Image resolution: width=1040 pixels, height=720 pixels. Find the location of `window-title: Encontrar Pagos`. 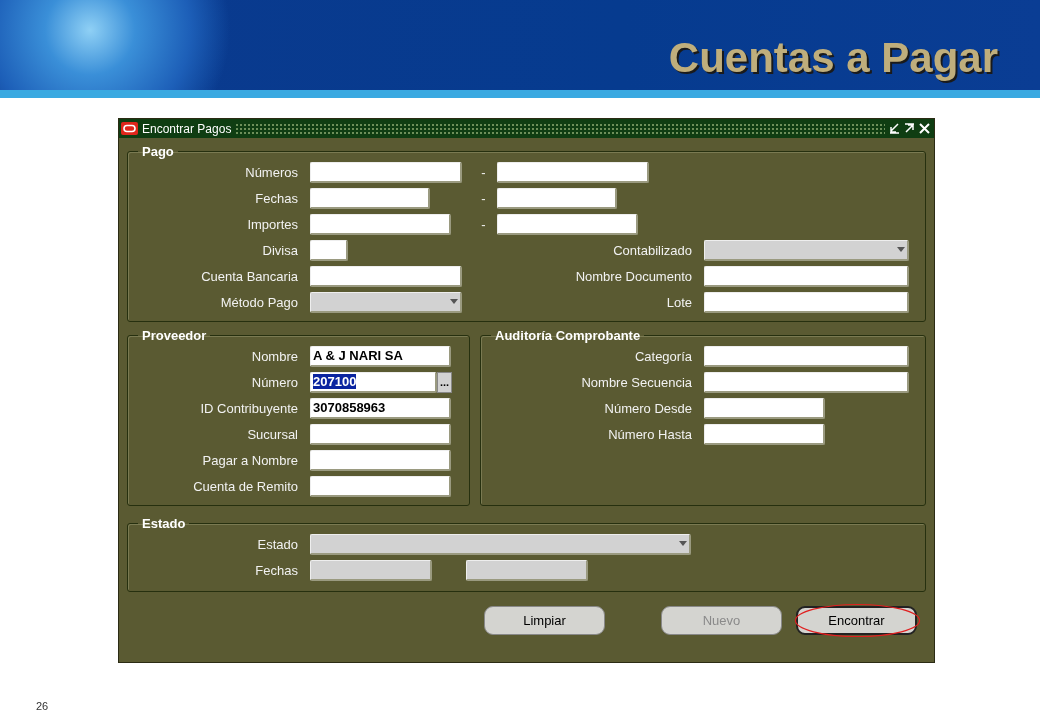

window-title: Encontrar Pagos is located at coordinates (187, 128).